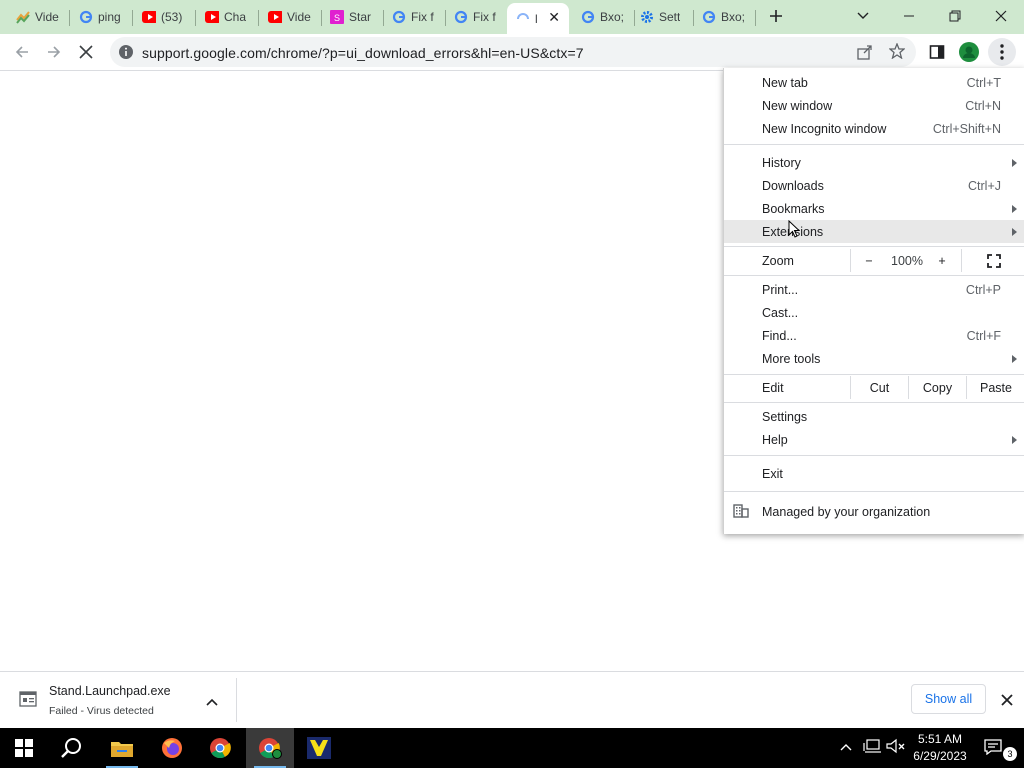 The height and width of the screenshot is (768, 1024). I want to click on tab-video-1: Vide, so click(38, 17).